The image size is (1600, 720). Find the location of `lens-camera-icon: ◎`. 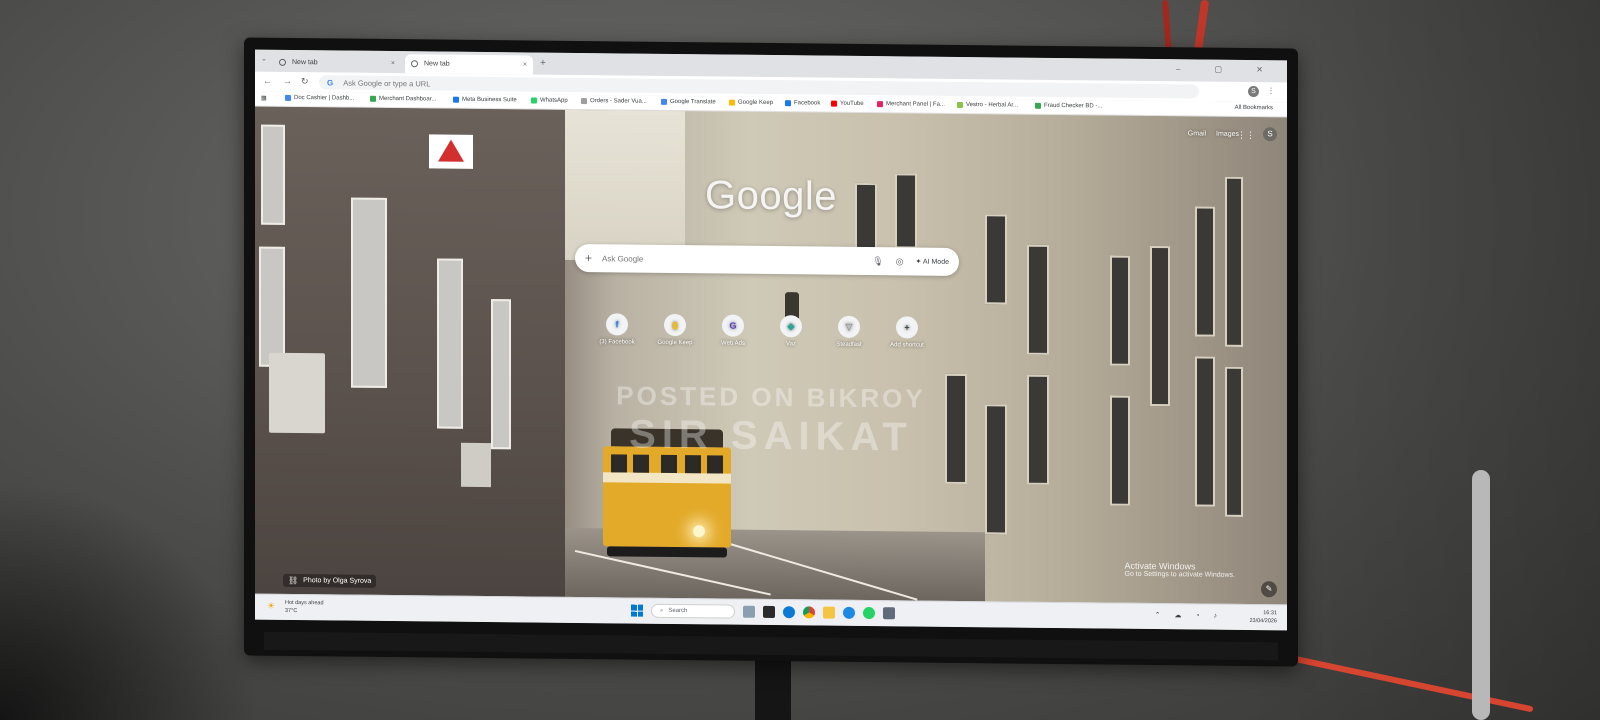

lens-camera-icon: ◎ is located at coordinates (900, 261).